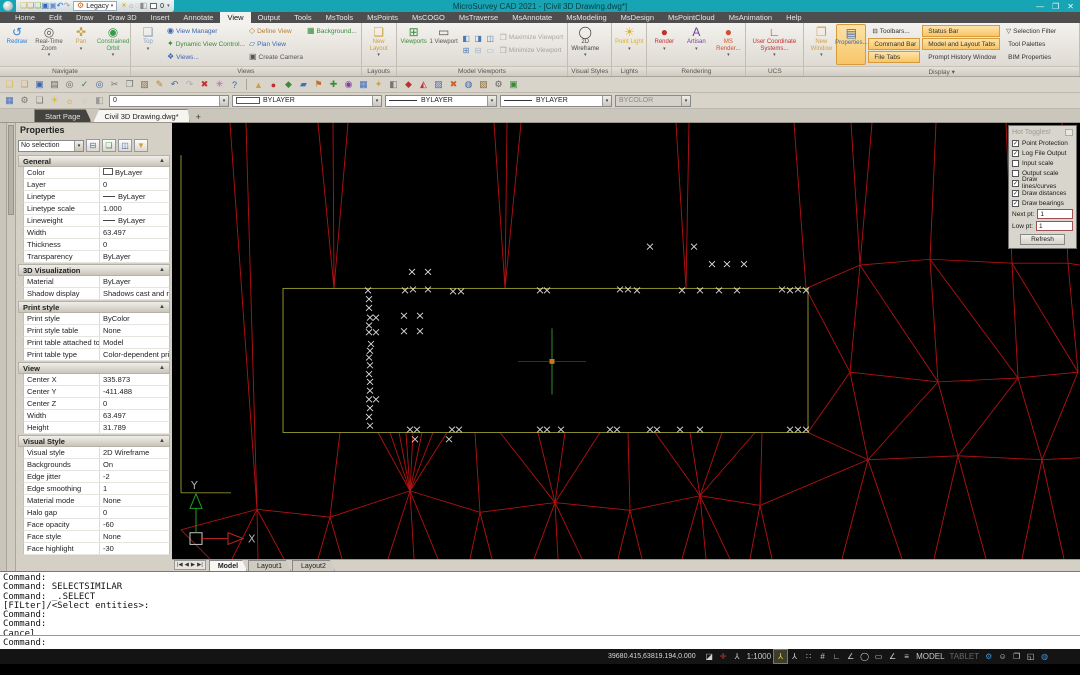 The image size is (1080, 675). I want to click on ms-tool-icon: ◧, so click(393, 84).